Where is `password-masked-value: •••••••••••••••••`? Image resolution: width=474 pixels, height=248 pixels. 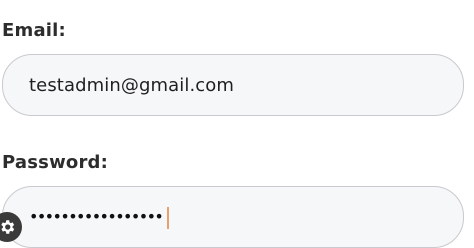 password-masked-value: ••••••••••••••••• is located at coordinates (96, 216).